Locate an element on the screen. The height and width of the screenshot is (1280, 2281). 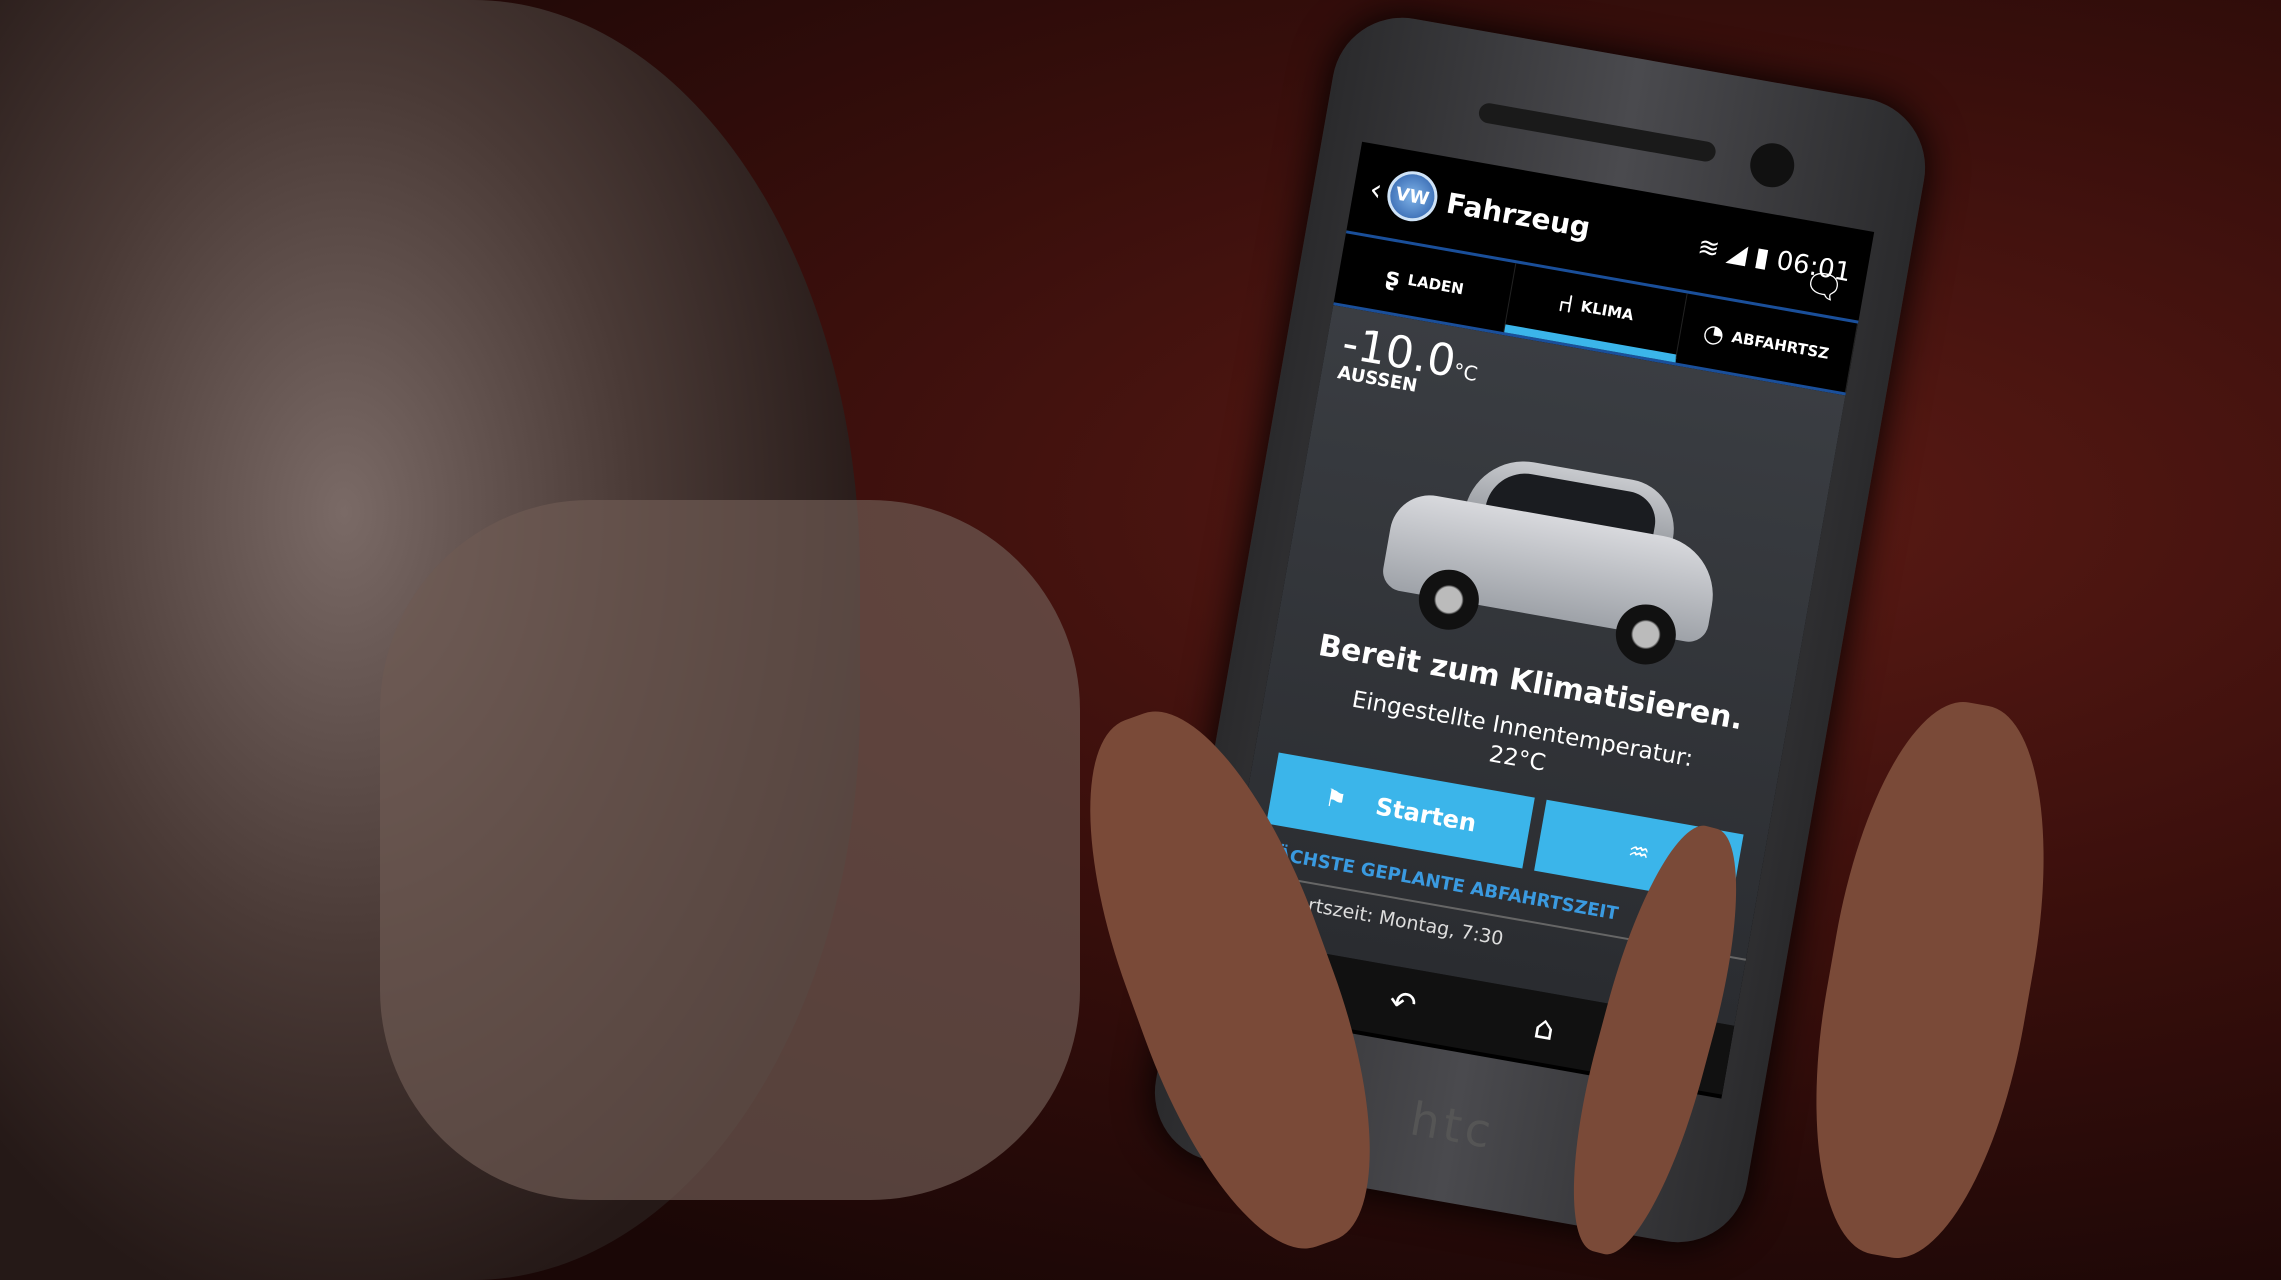
tab-label: ABFAHRTSZ is located at coordinates (1780, 345).